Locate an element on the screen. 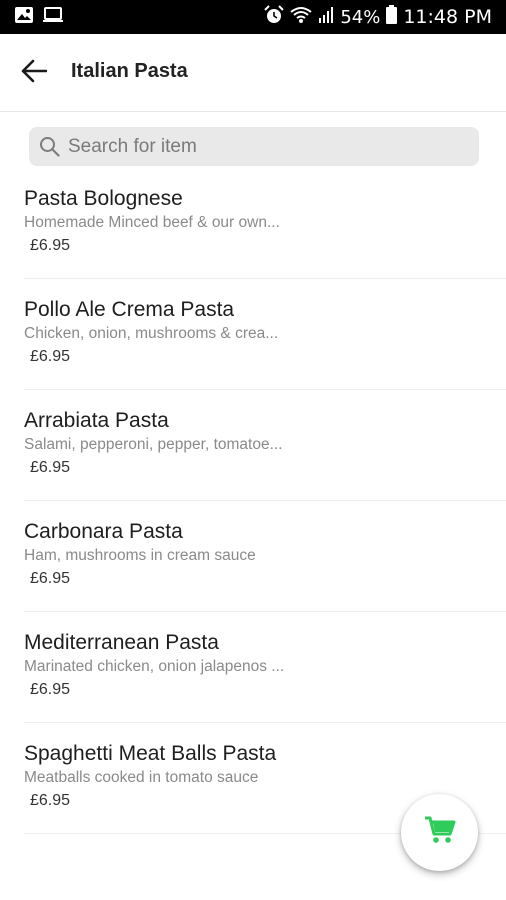 The height and width of the screenshot is (900, 506). cart-icon is located at coordinates (440, 832).